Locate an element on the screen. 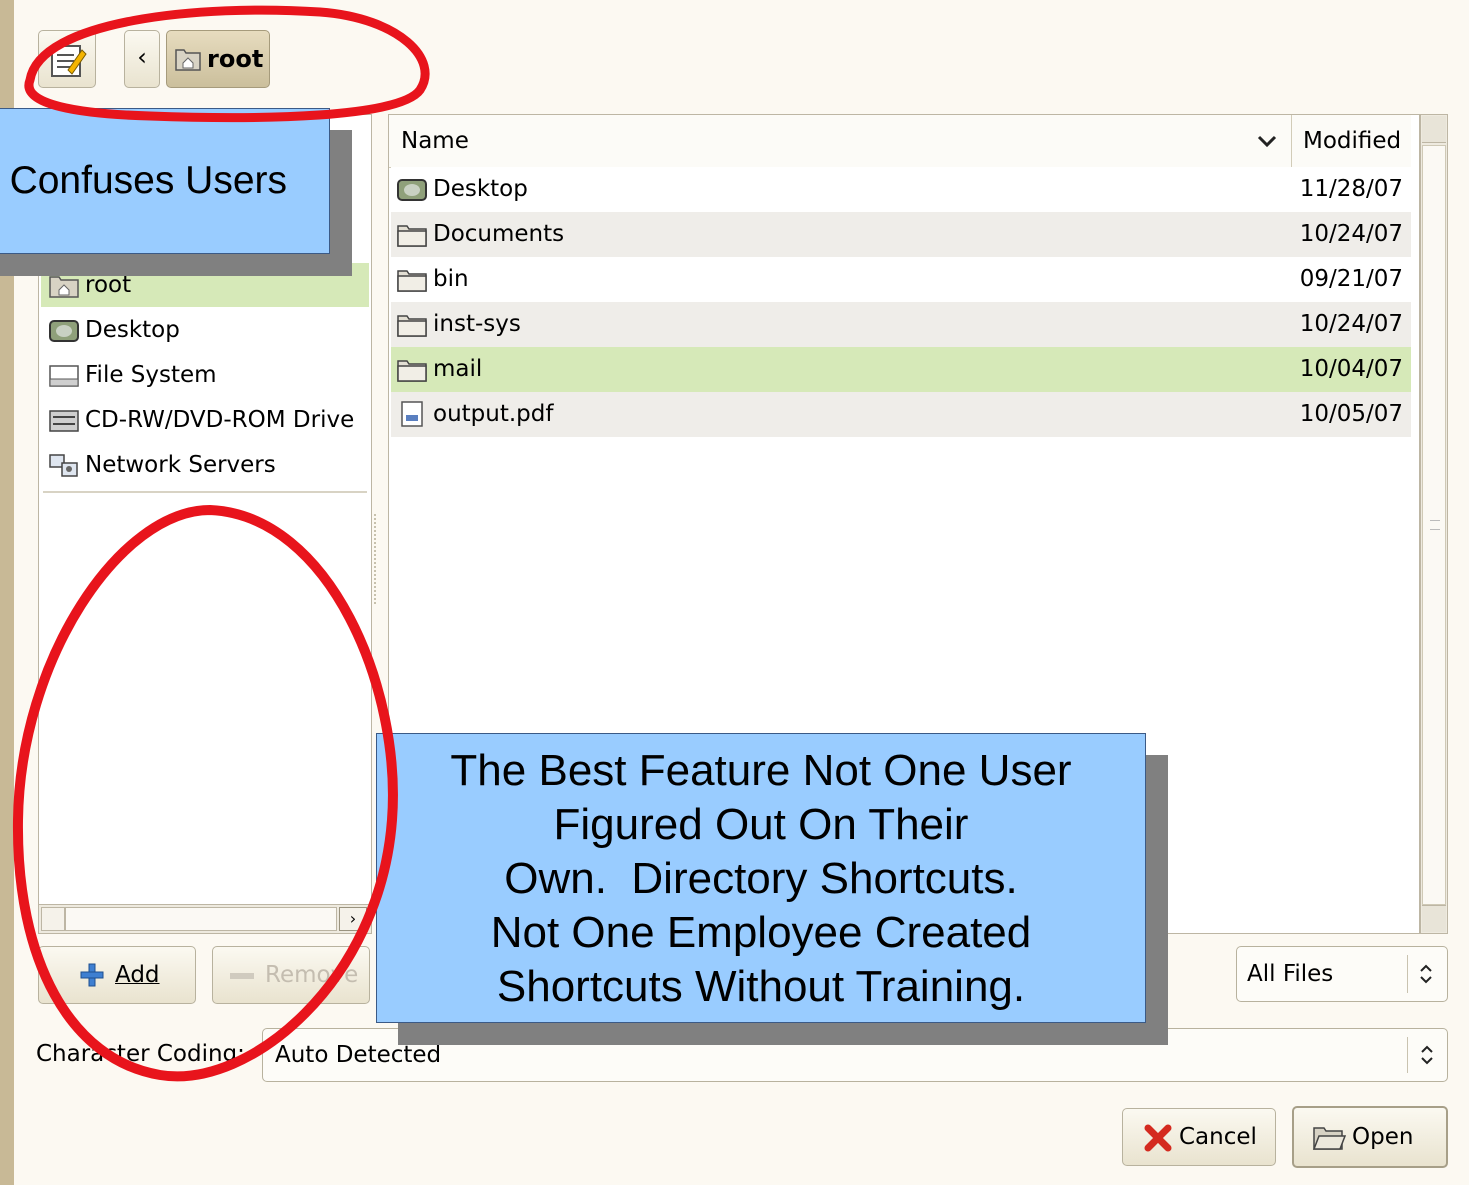 The width and height of the screenshot is (1469, 1185). file-modified: 11/28/07 is located at coordinates (1351, 189).